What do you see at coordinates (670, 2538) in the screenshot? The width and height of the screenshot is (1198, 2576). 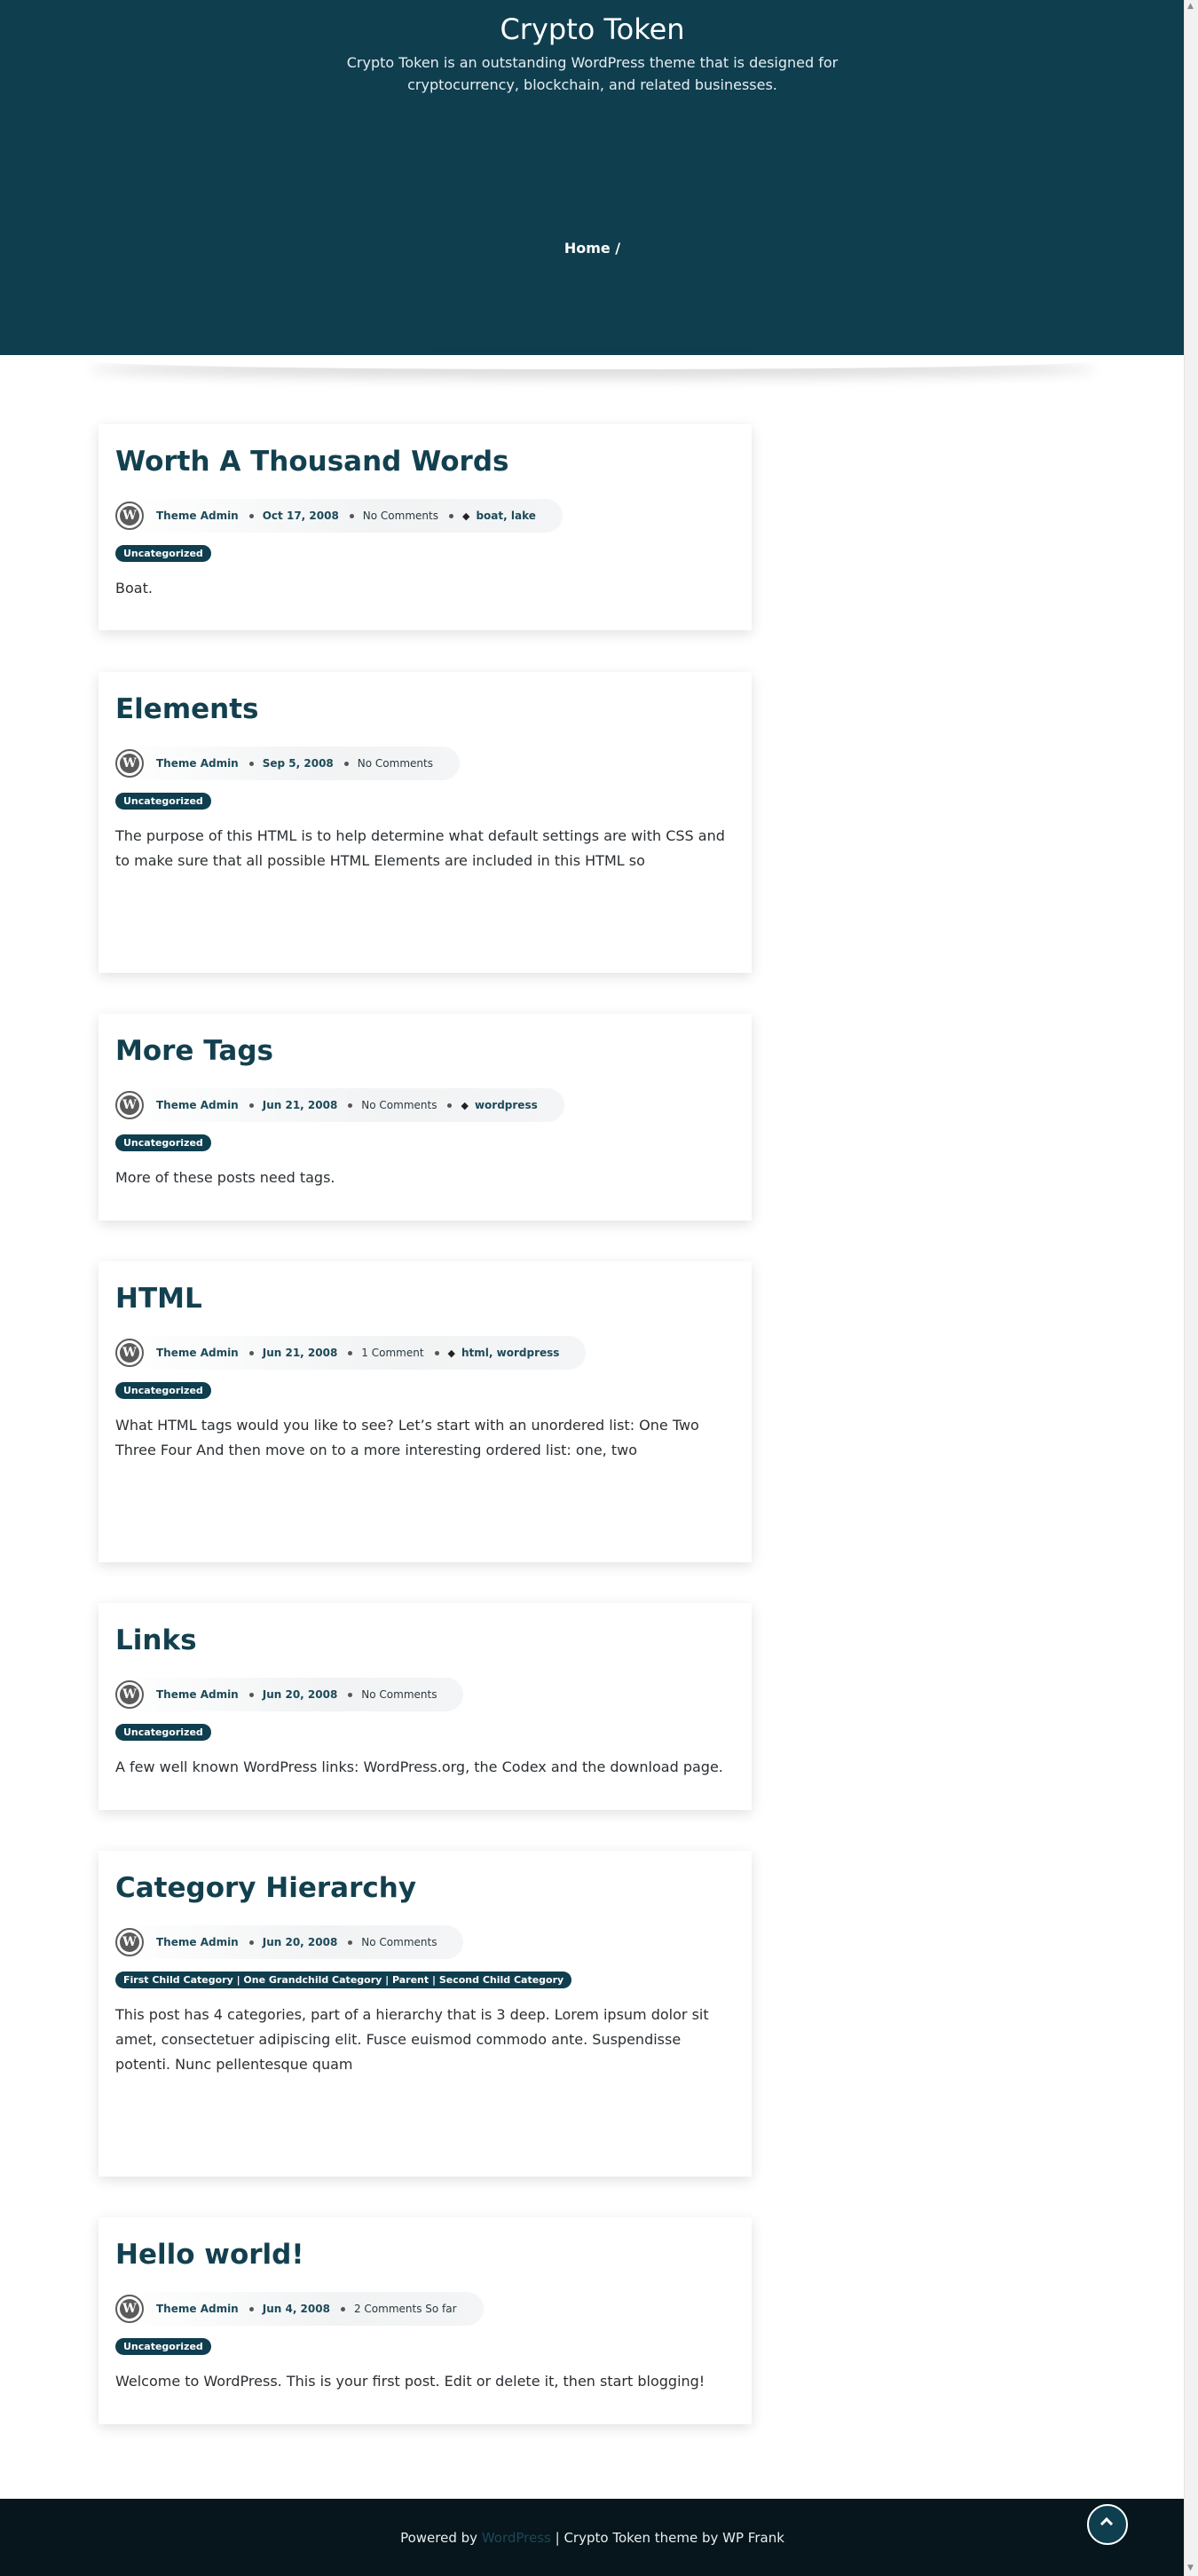 I see `footer-theme-credit: | Crypto Token theme by WP Frank` at bounding box center [670, 2538].